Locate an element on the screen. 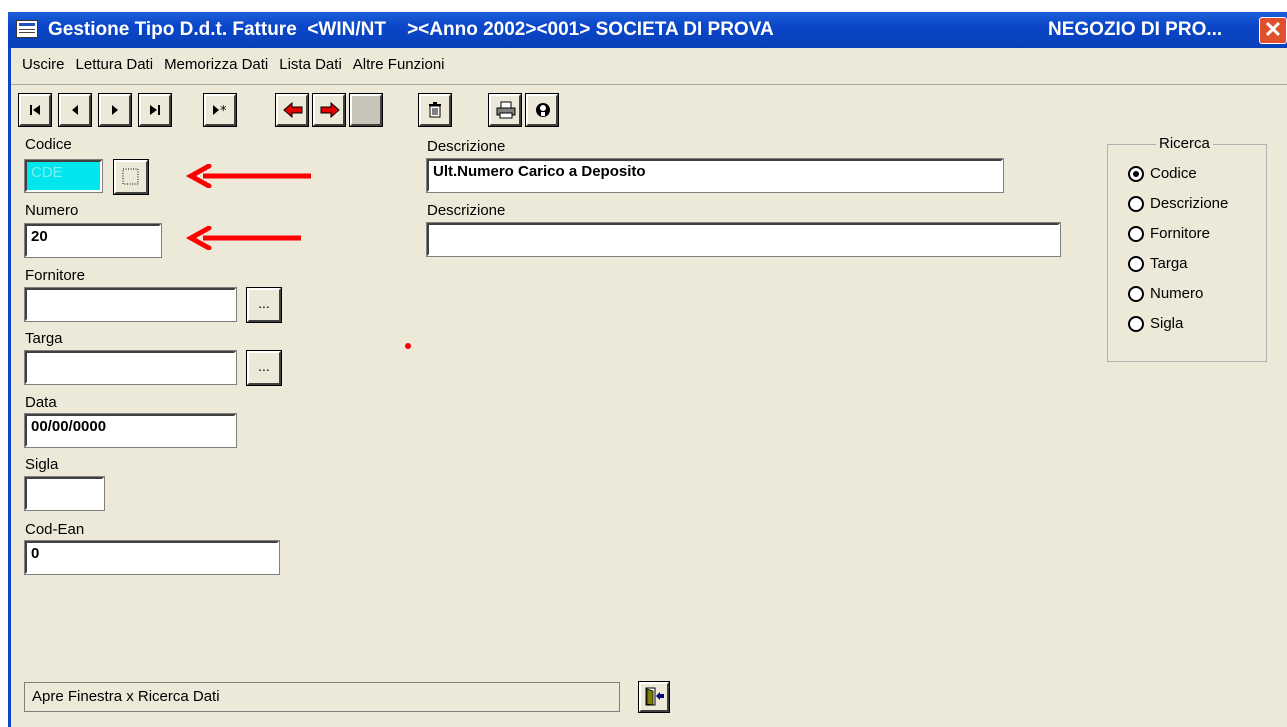 Image resolution: width=1287 pixels, height=727 pixels. previous-record-icon is located at coordinates (75, 110).